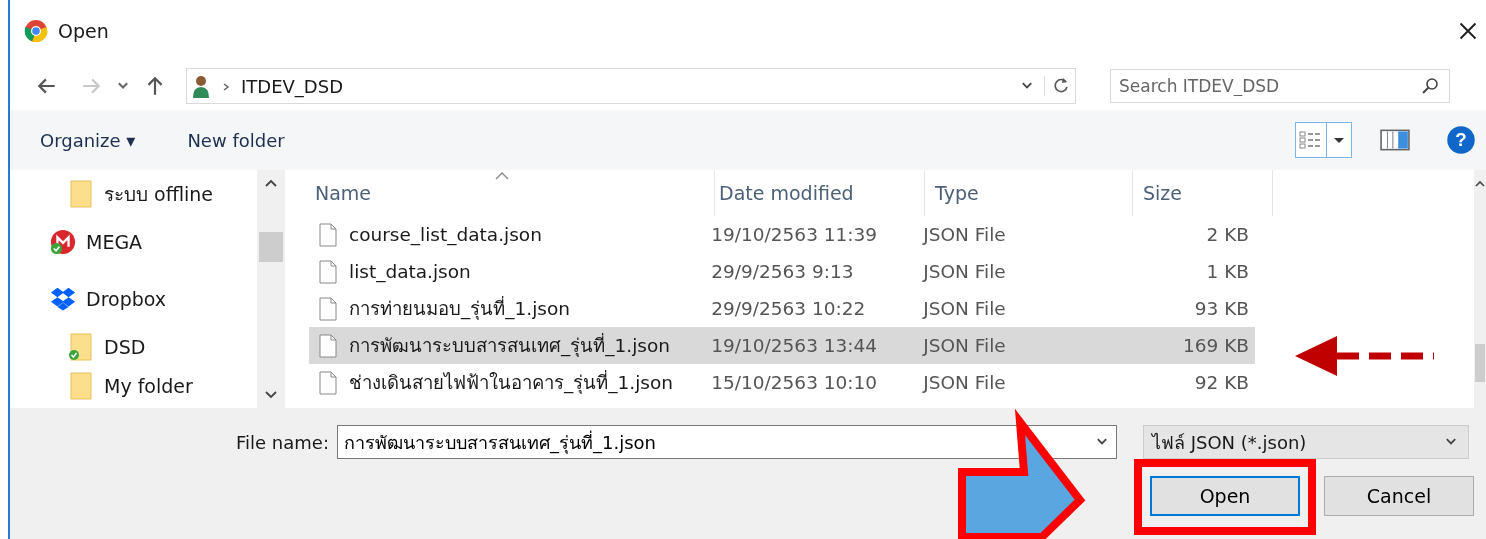 The image size is (1486, 539). I want to click on file-name: ช่างเดินสายไฟฟ้าในอาคาร_รุ่นที่_1.json, so click(511, 382).